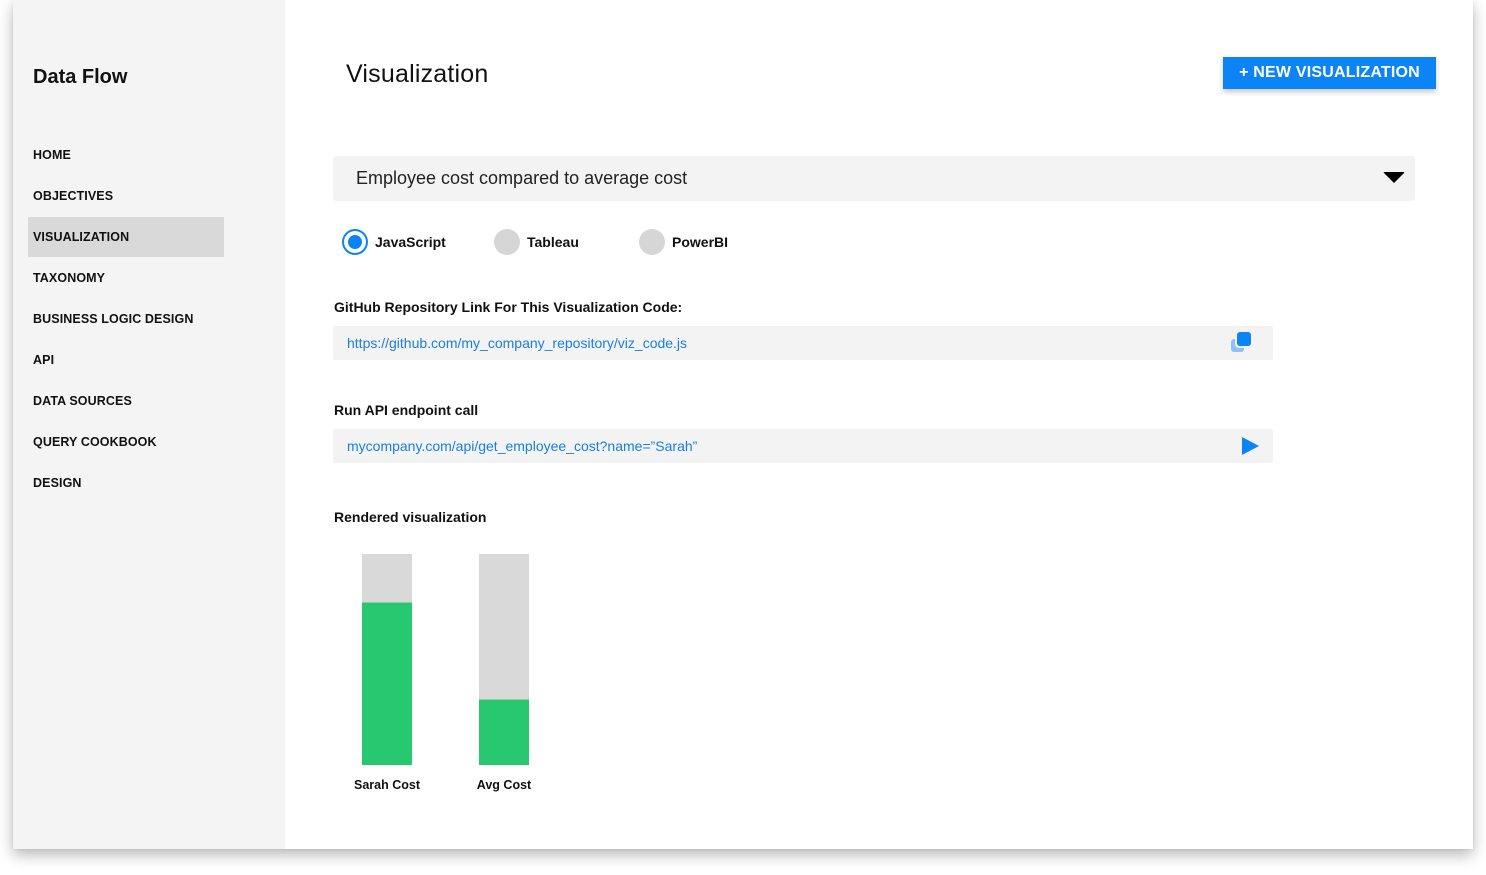 This screenshot has width=1486, height=875. Describe the element at coordinates (553, 242) in the screenshot. I see `radio-tableau-label: Tableau` at that location.